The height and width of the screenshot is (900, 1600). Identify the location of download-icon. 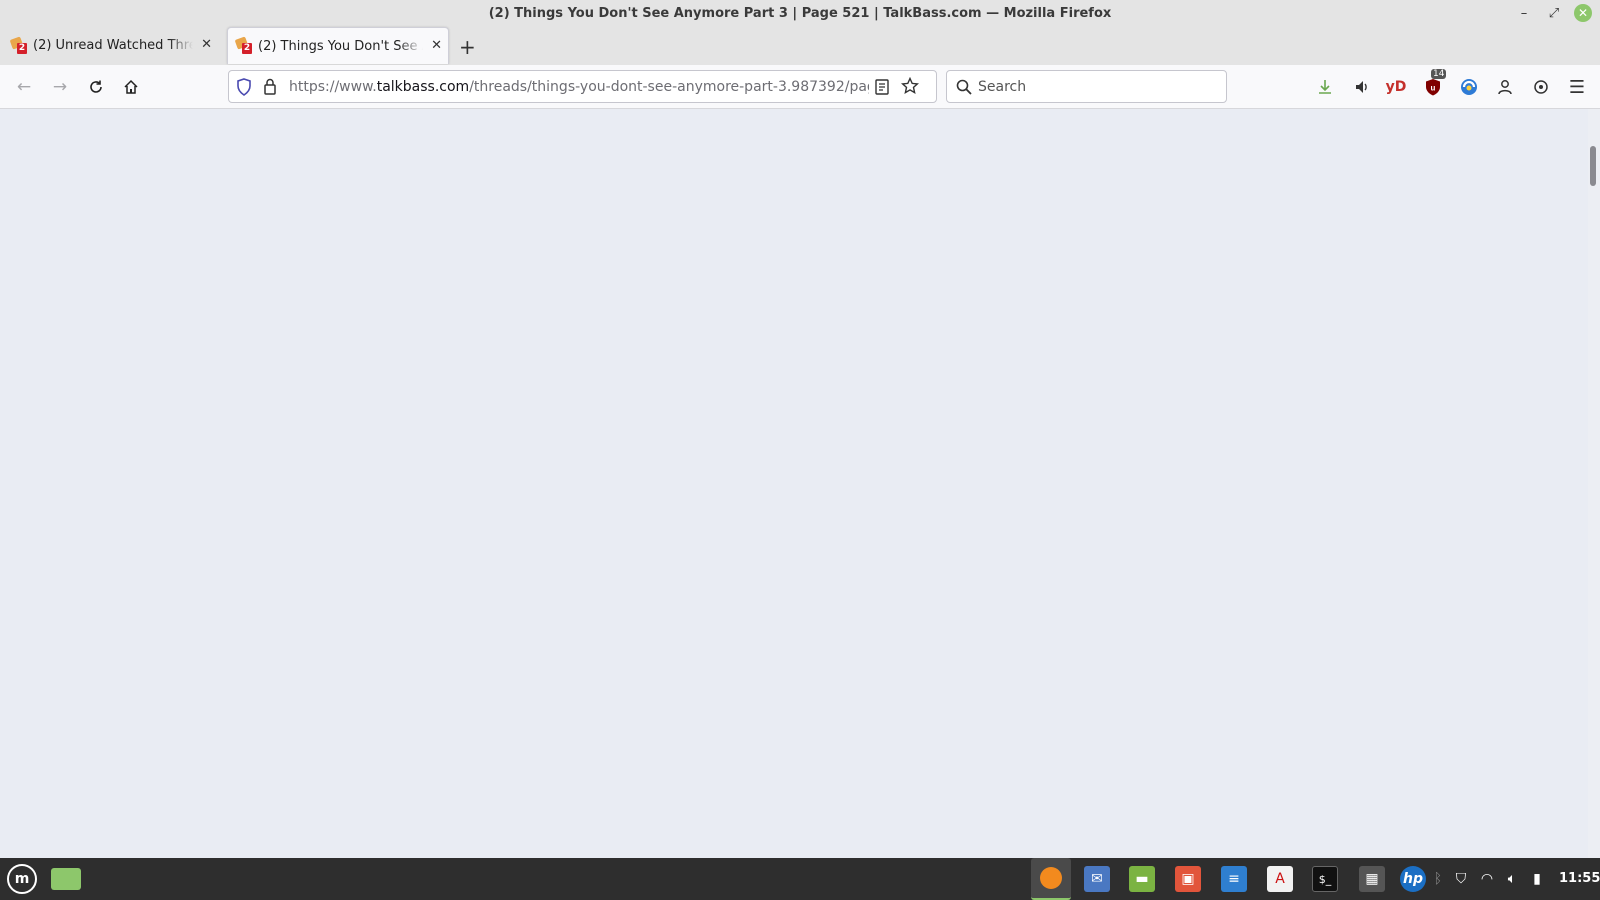
(1325, 87).